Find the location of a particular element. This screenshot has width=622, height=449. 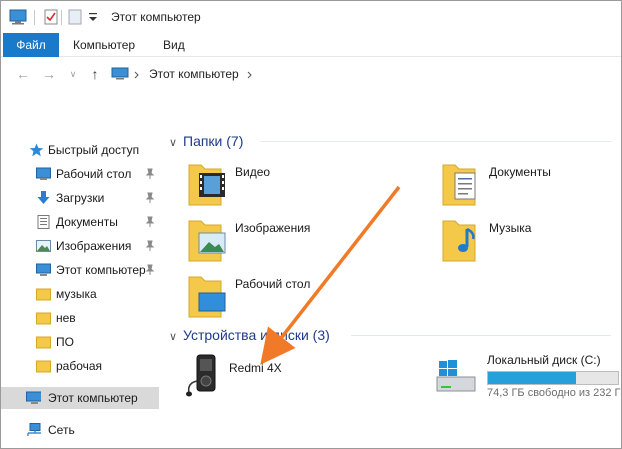

folder-tile-pictures: Изображения is located at coordinates (287, 240).